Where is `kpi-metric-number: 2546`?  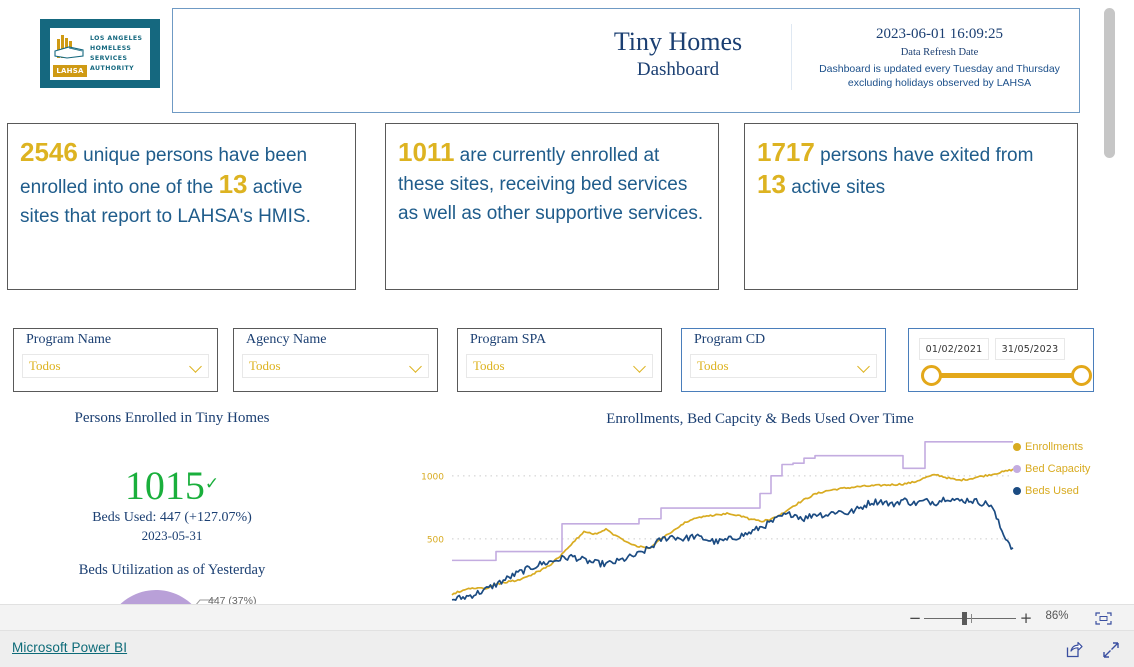
kpi-metric-number: 2546 is located at coordinates (49, 152).